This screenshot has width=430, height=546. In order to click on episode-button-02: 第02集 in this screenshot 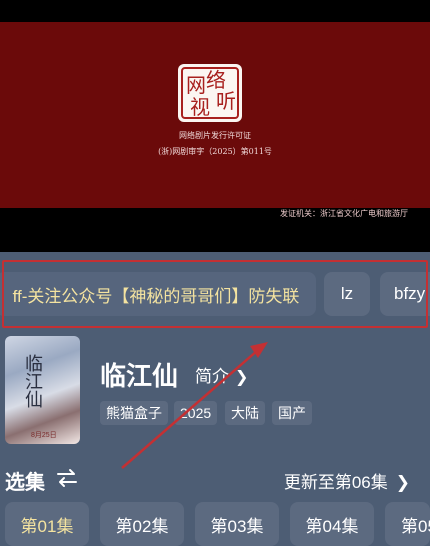, I will do `click(142, 524)`.